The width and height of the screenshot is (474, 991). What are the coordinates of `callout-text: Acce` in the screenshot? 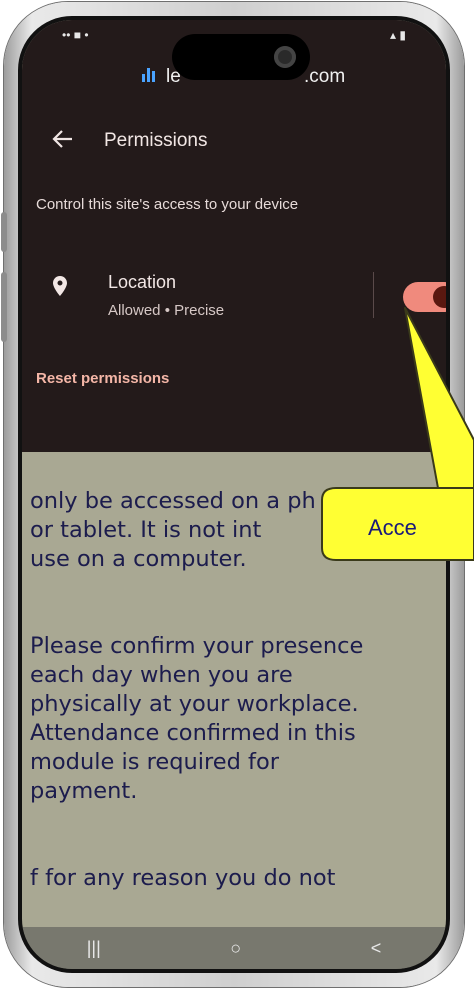 It's located at (392, 527).